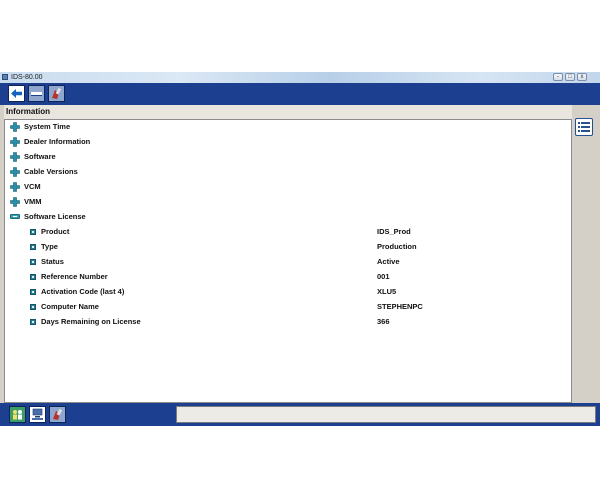 The image size is (600, 500). What do you see at coordinates (47, 126) in the screenshot?
I see `tree-item-label: System Time` at bounding box center [47, 126].